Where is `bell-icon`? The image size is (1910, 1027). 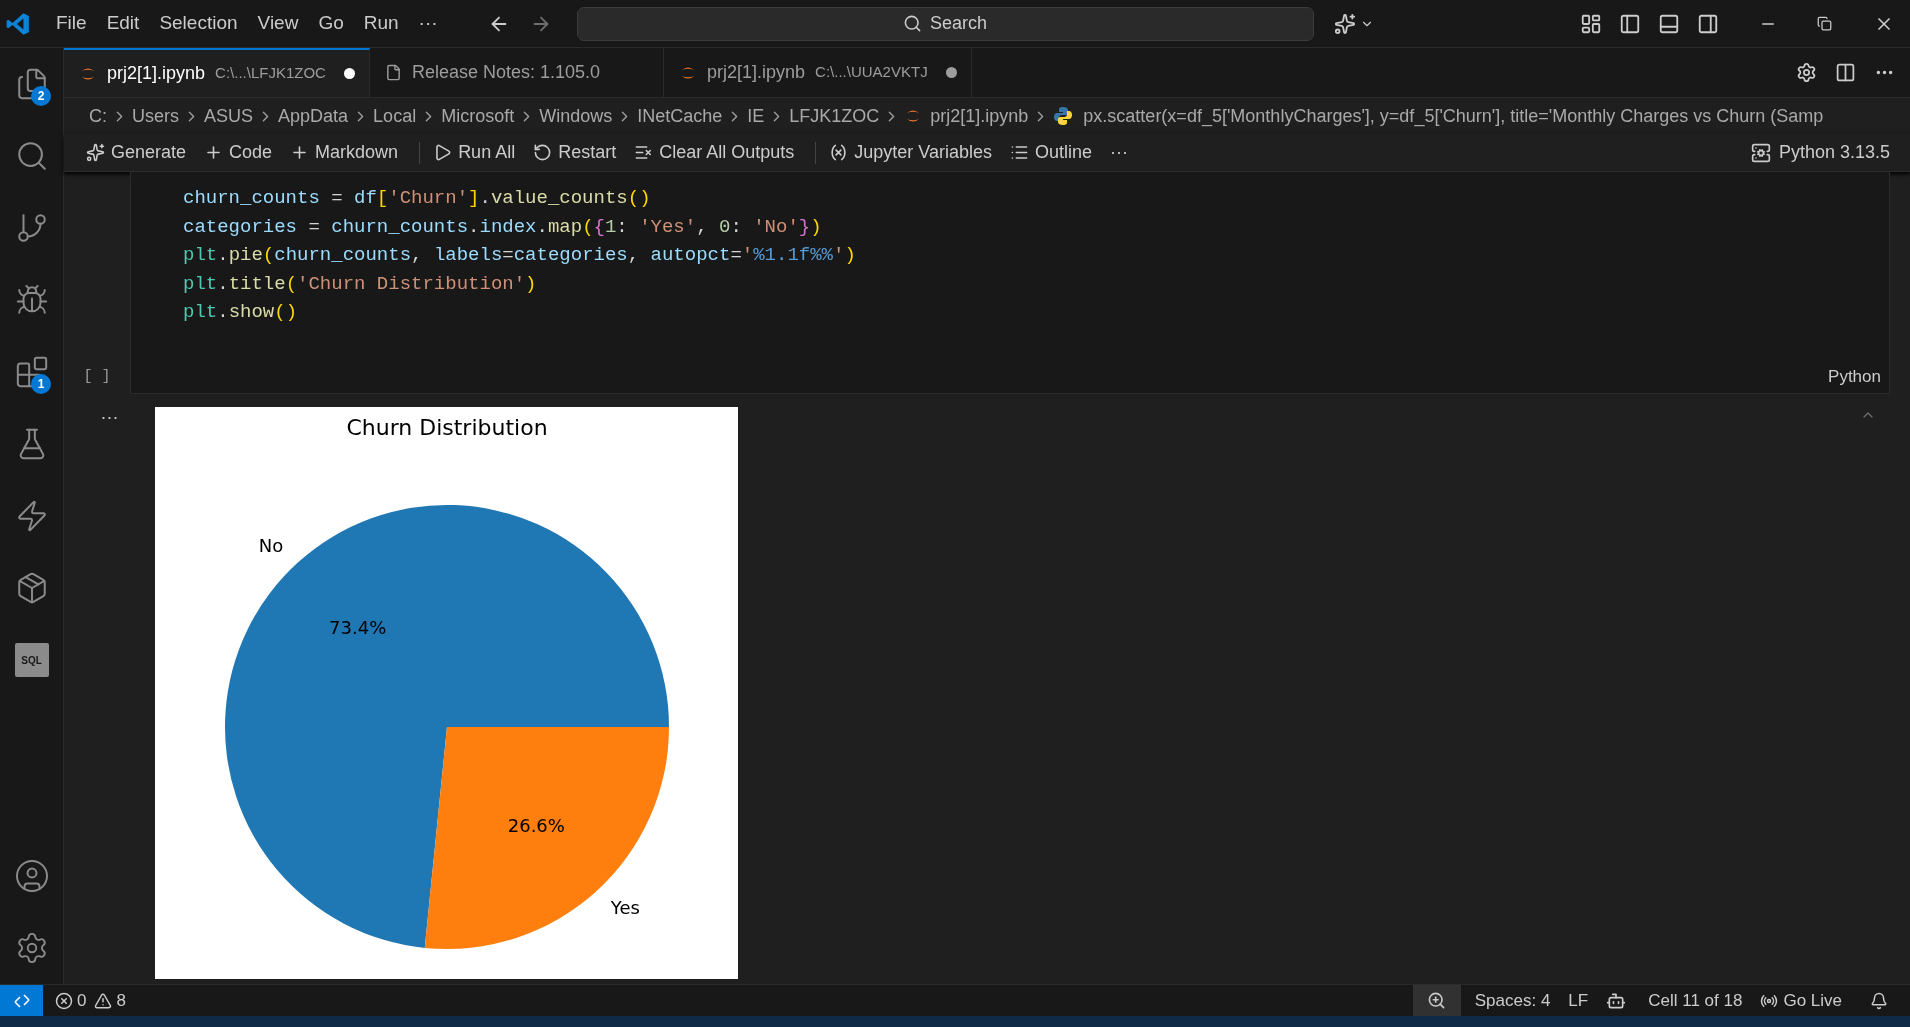
bell-icon is located at coordinates (1879, 1000).